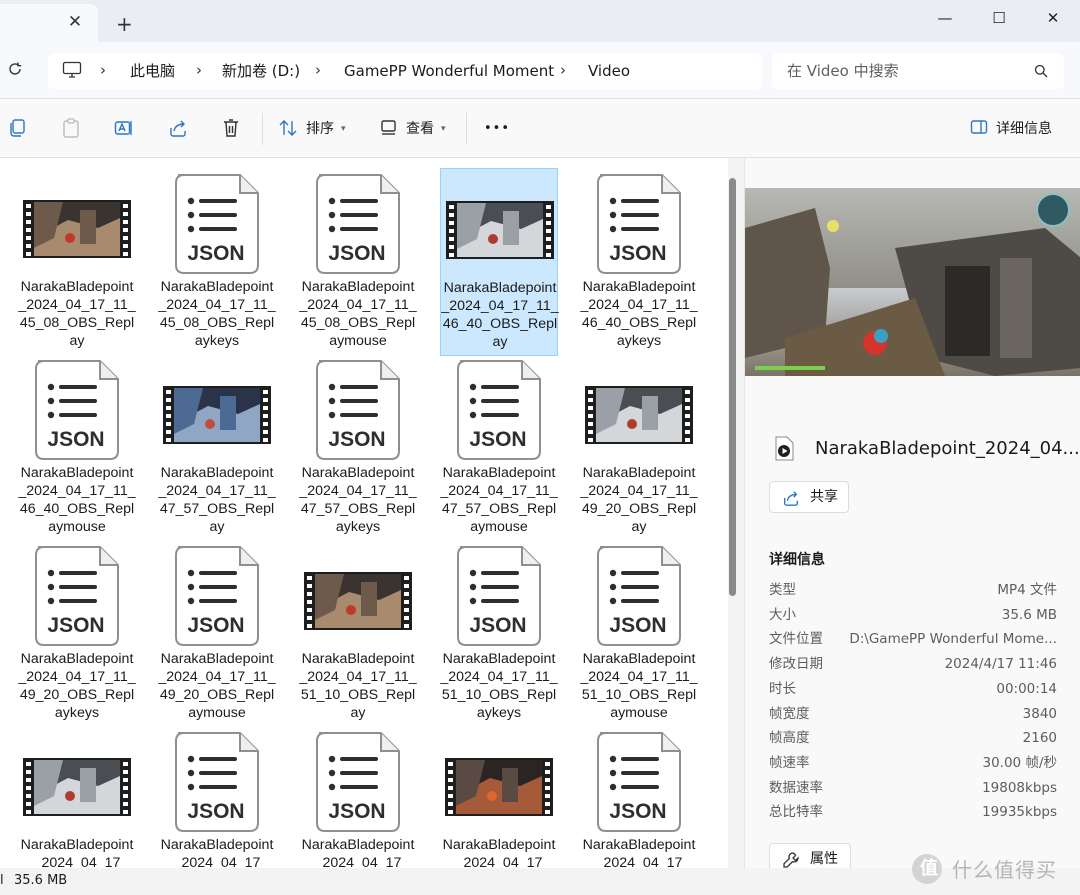  What do you see at coordinates (449, 71) in the screenshot?
I see `breadcrumb-gamepp-folder: GamePP Wonderful Moment` at bounding box center [449, 71].